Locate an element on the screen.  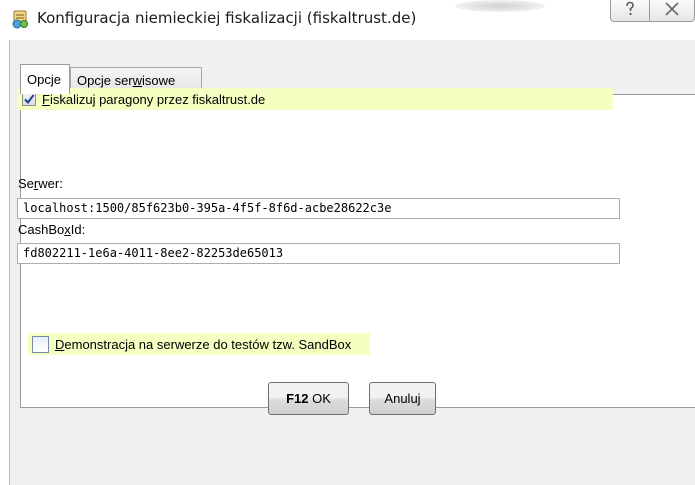
sandbox-checkbox is located at coordinates (40, 344).